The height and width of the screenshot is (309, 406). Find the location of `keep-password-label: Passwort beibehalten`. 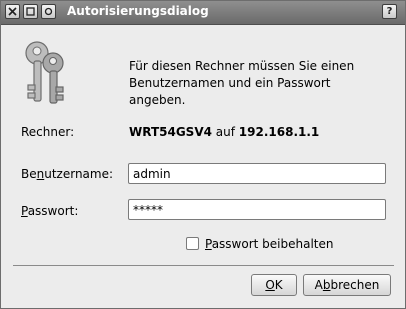

keep-password-label: Passwort beibehalten is located at coordinates (269, 244).